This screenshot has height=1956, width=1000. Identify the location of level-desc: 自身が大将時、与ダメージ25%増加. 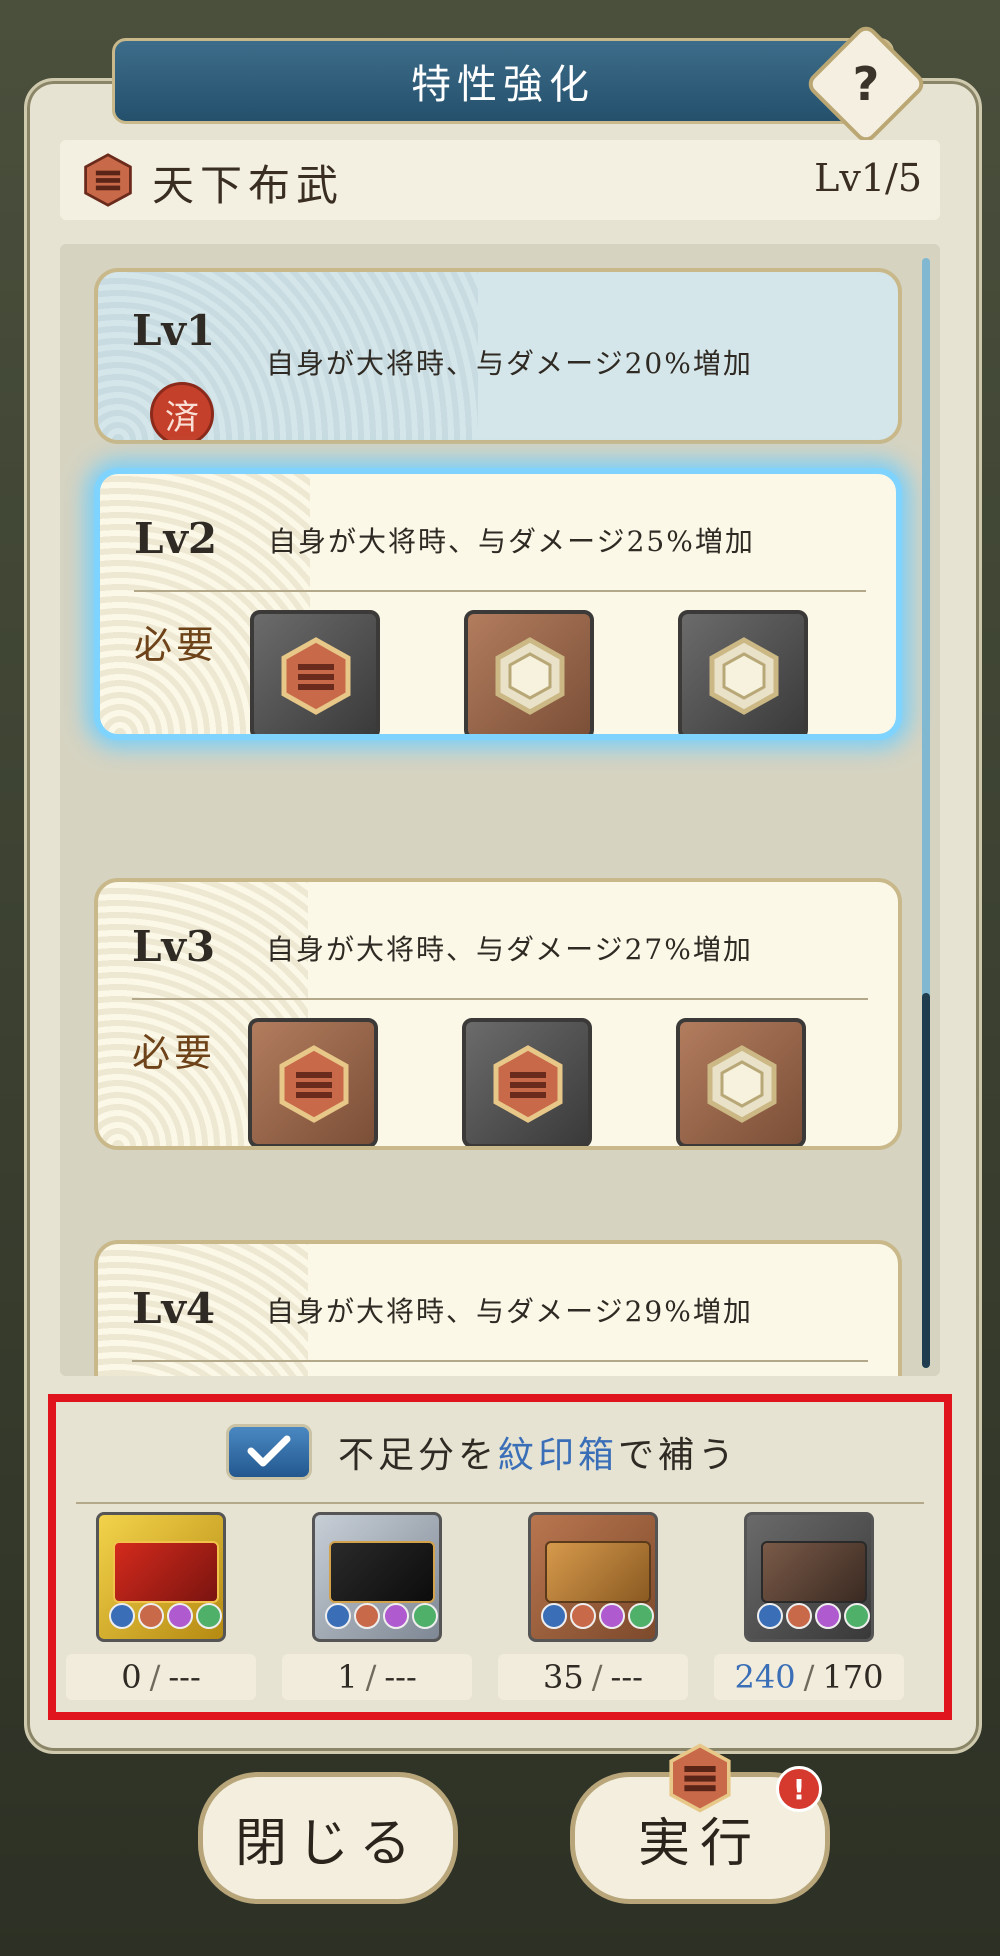
(511, 541).